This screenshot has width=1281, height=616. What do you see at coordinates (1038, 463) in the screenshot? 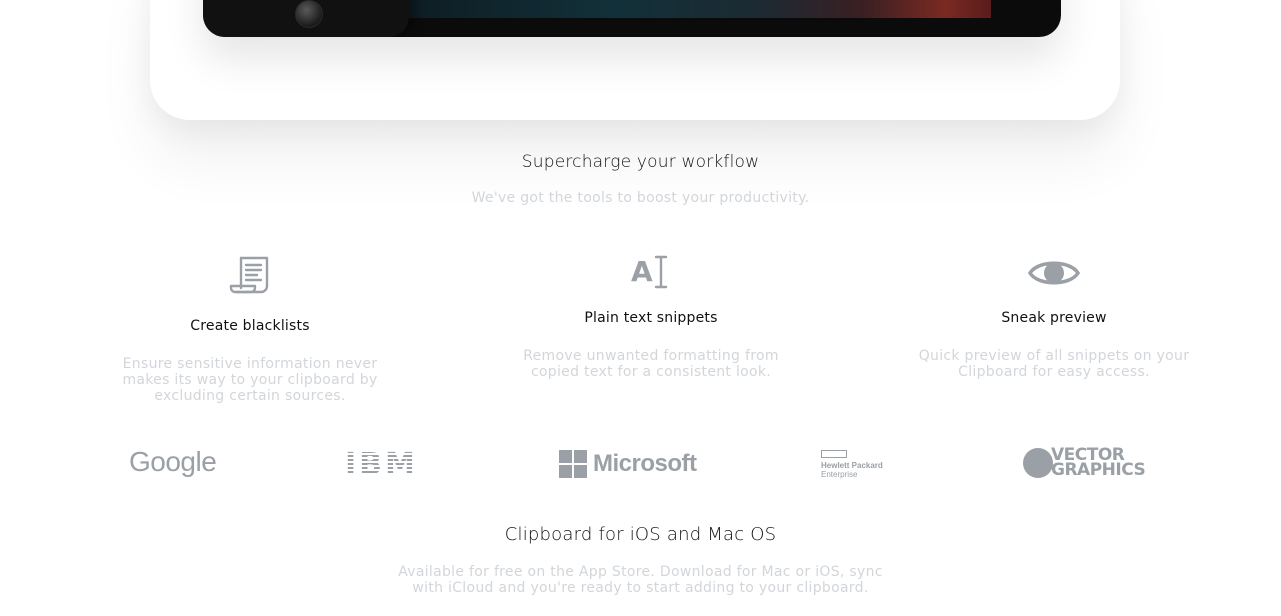
I see `vector-graphics-circle-icon` at bounding box center [1038, 463].